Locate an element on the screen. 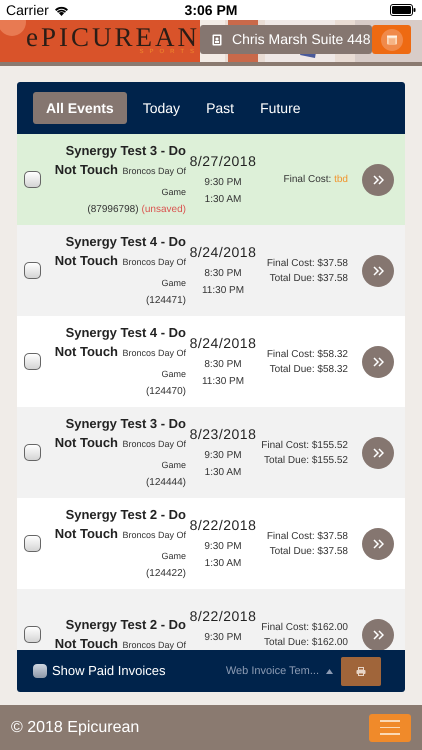 The width and height of the screenshot is (422, 750). event-date: 8/23/2018 is located at coordinates (223, 434).